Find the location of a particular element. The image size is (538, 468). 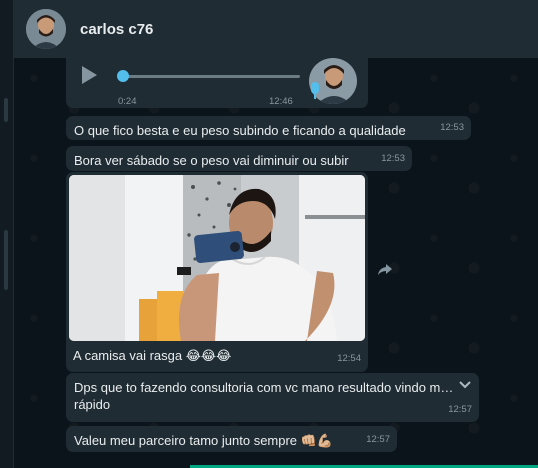

contact-avatar is located at coordinates (46, 29).